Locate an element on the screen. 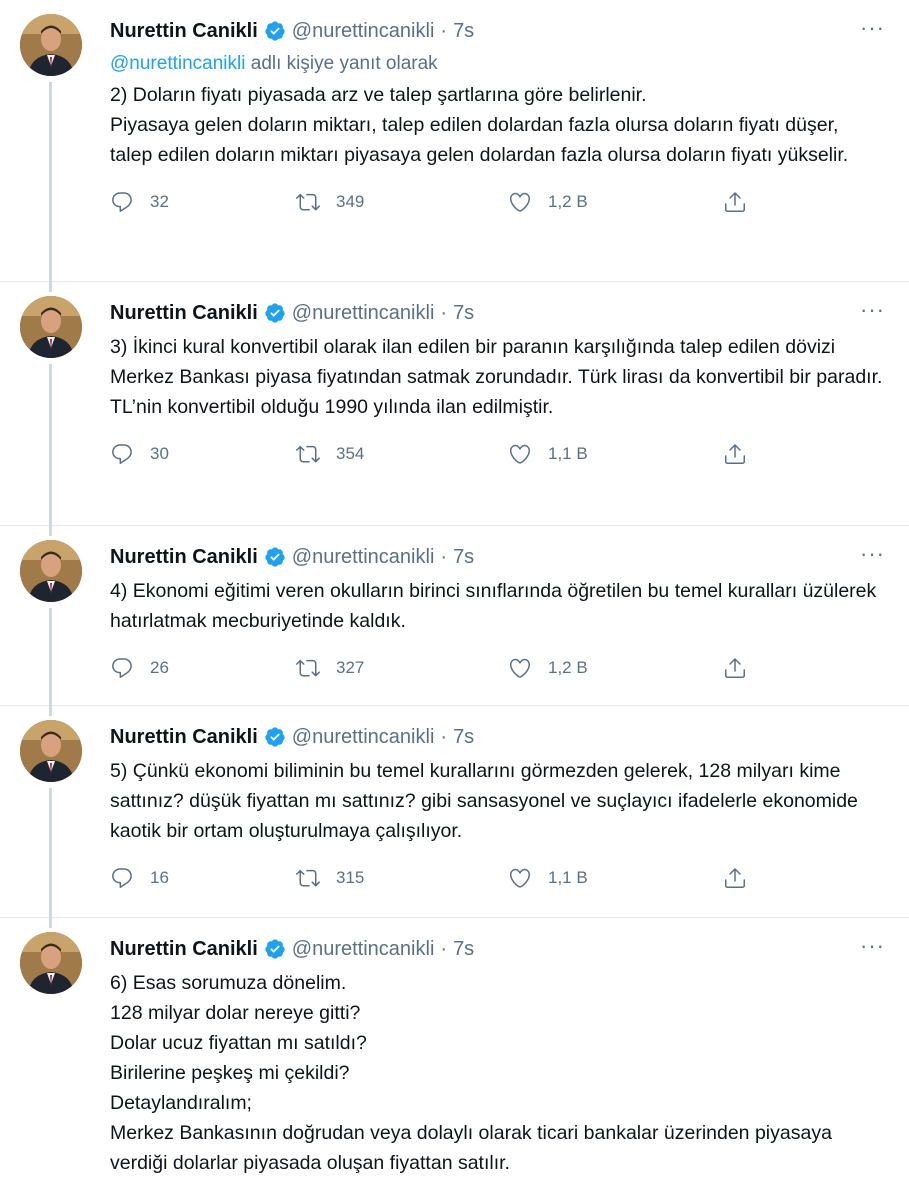 The image size is (909, 1200). retweet-count: 327 is located at coordinates (350, 667).